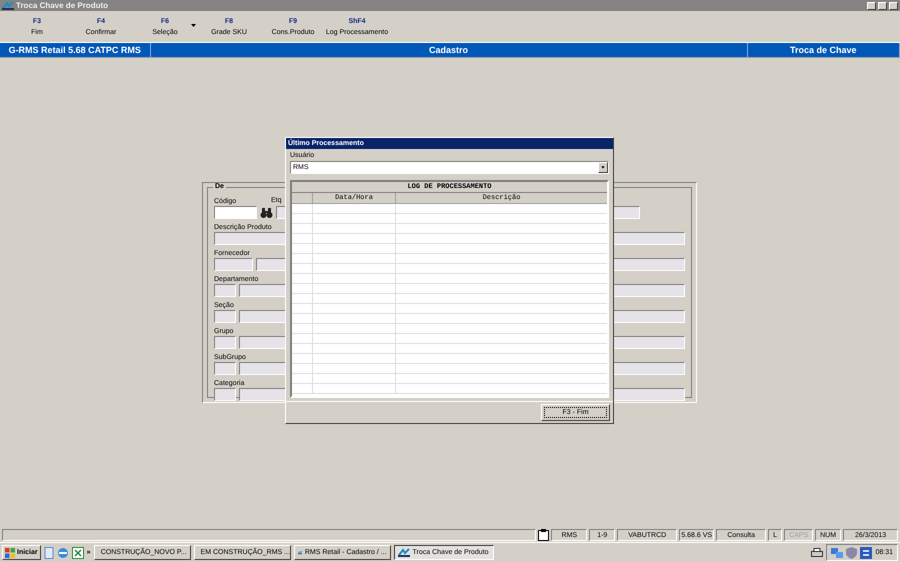 The image size is (900, 562). I want to click on binoculars-icon, so click(266, 212).